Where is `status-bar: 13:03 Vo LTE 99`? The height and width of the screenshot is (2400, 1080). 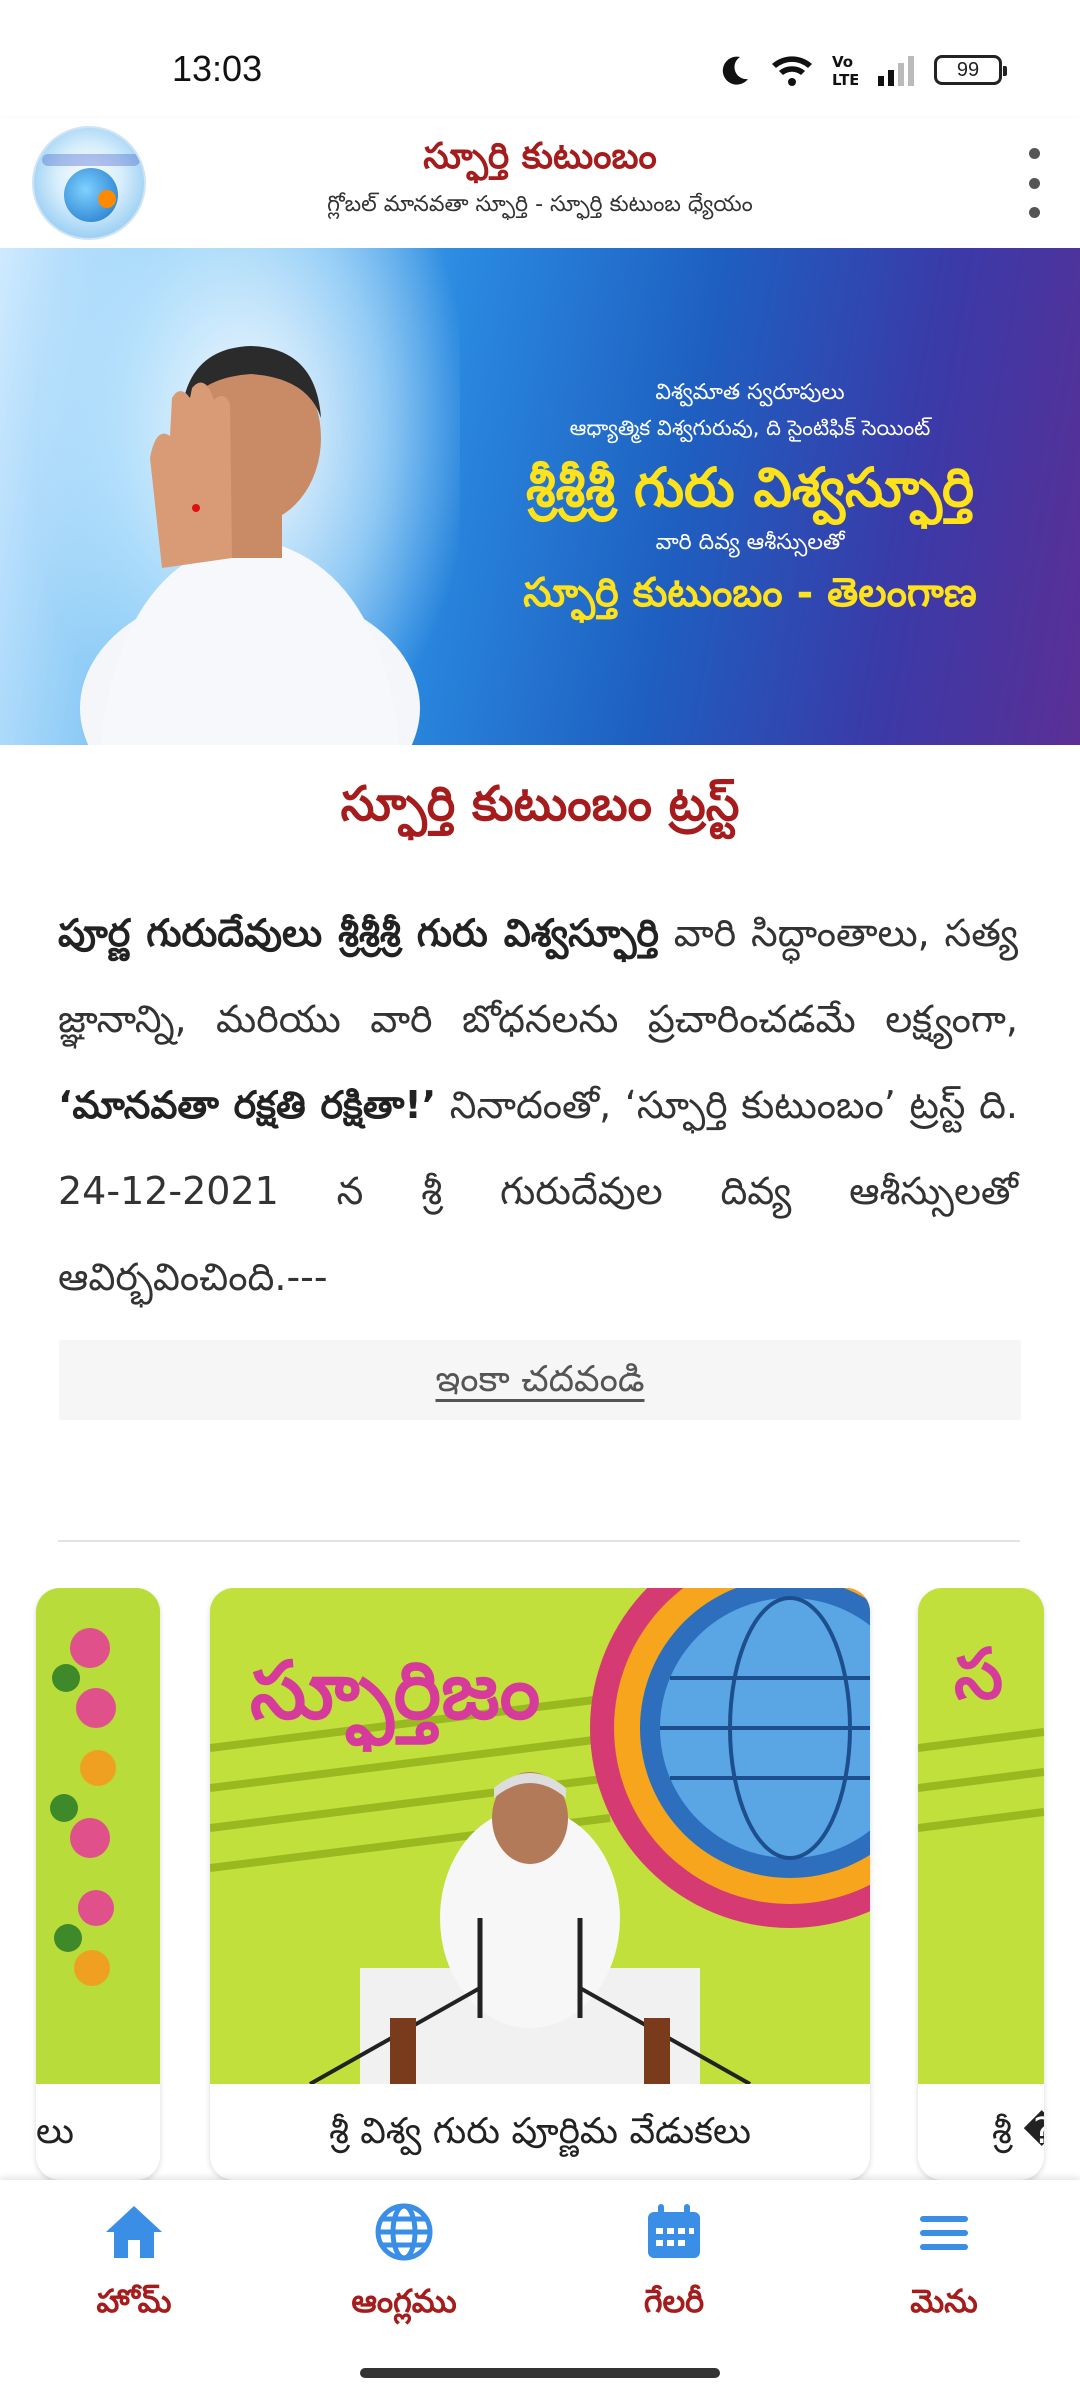
status-bar: 13:03 Vo LTE 99 is located at coordinates (540, 59).